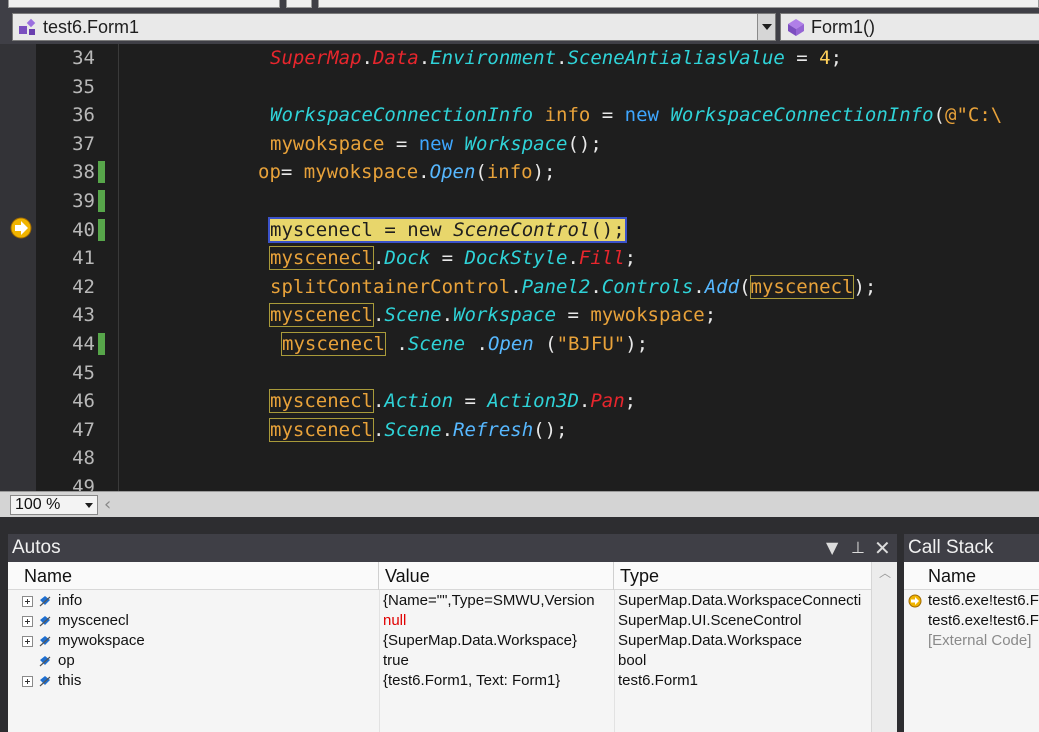 This screenshot has height=732, width=1039. Describe the element at coordinates (858, 548) in the screenshot. I see `pin-icon: ⊥` at that location.